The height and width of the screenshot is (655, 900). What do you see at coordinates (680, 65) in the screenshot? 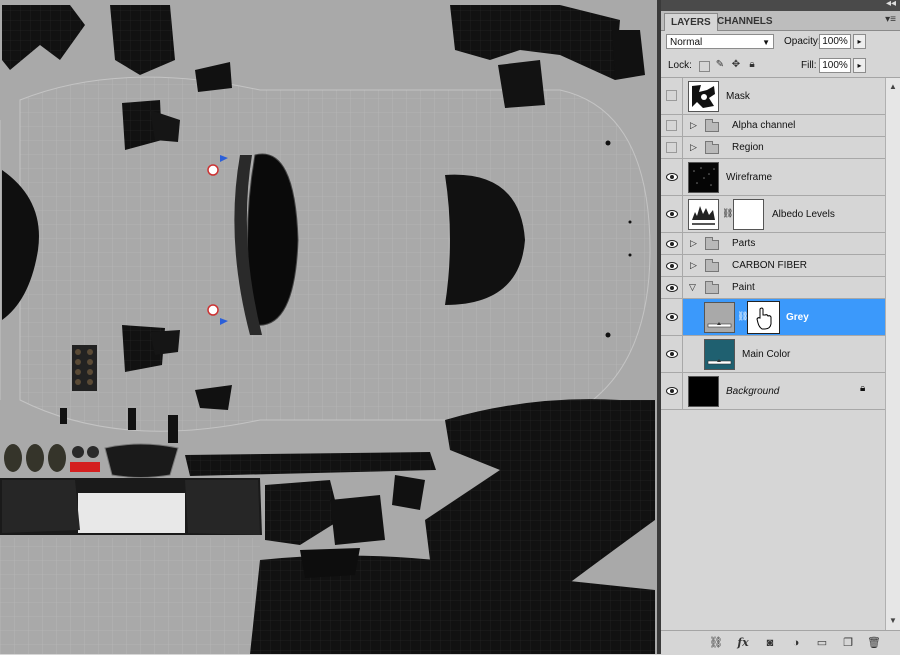
I see `lock-label: Lock:` at bounding box center [680, 65].